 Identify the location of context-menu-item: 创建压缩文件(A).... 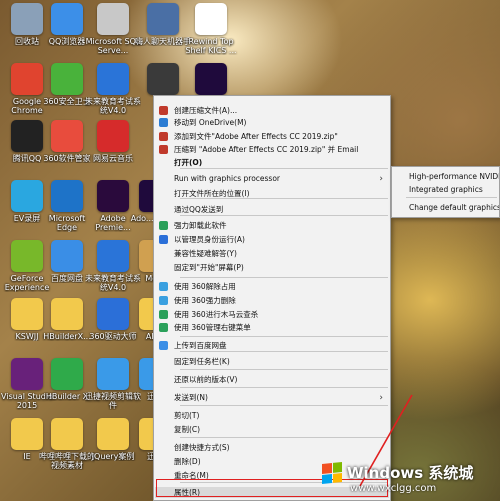
(272, 110).